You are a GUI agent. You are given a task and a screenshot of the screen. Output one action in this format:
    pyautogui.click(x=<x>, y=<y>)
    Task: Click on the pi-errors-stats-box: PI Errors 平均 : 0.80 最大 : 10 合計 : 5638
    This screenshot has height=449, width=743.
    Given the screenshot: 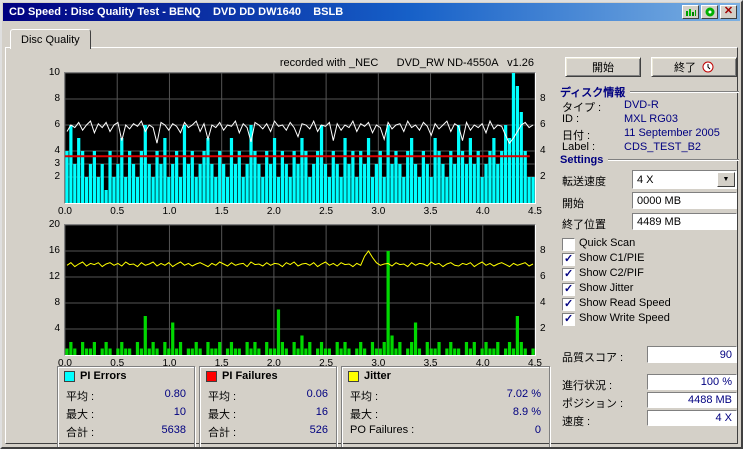 What is the action you would take?
    pyautogui.click(x=126, y=406)
    